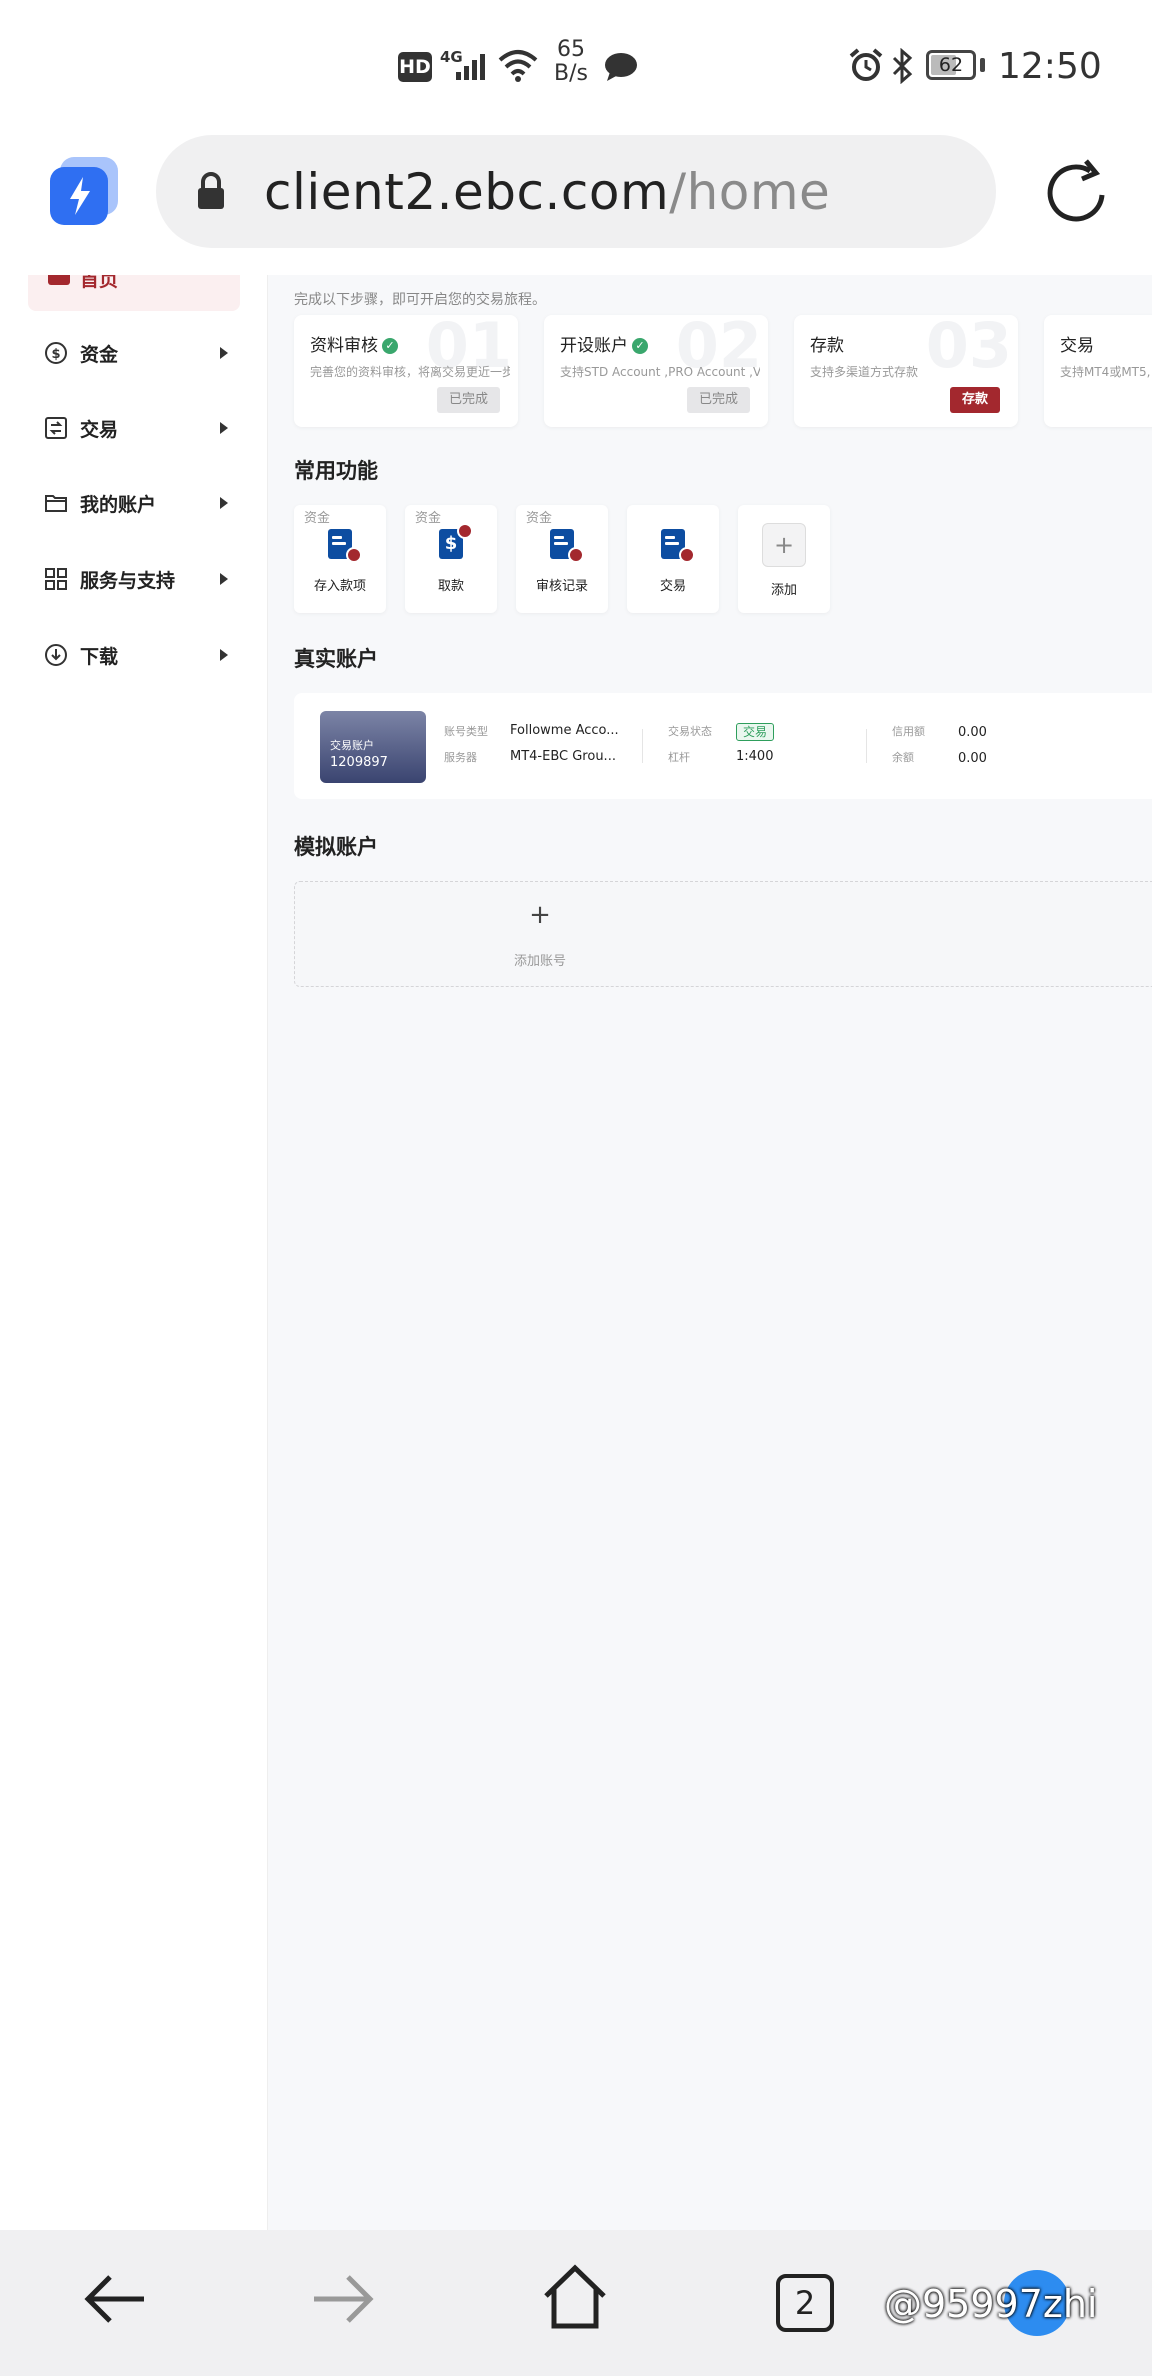 This screenshot has width=1152, height=2376. Describe the element at coordinates (56, 428) in the screenshot. I see `exchange-icon` at that location.